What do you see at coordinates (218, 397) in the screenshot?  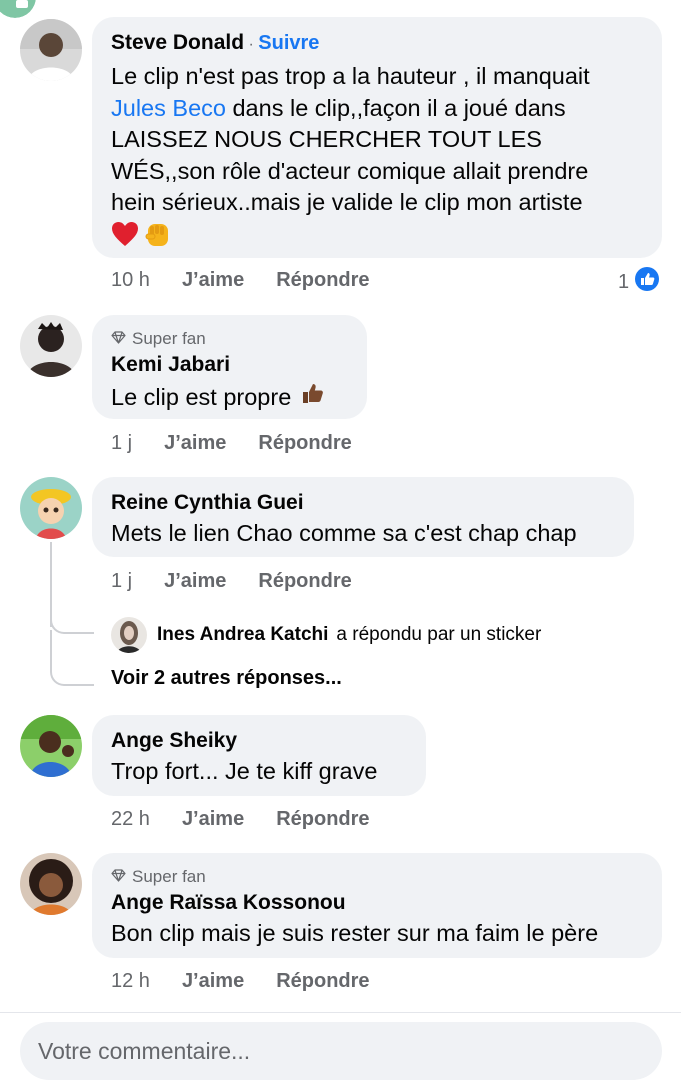 I see `comment-text: Le clip est propre` at bounding box center [218, 397].